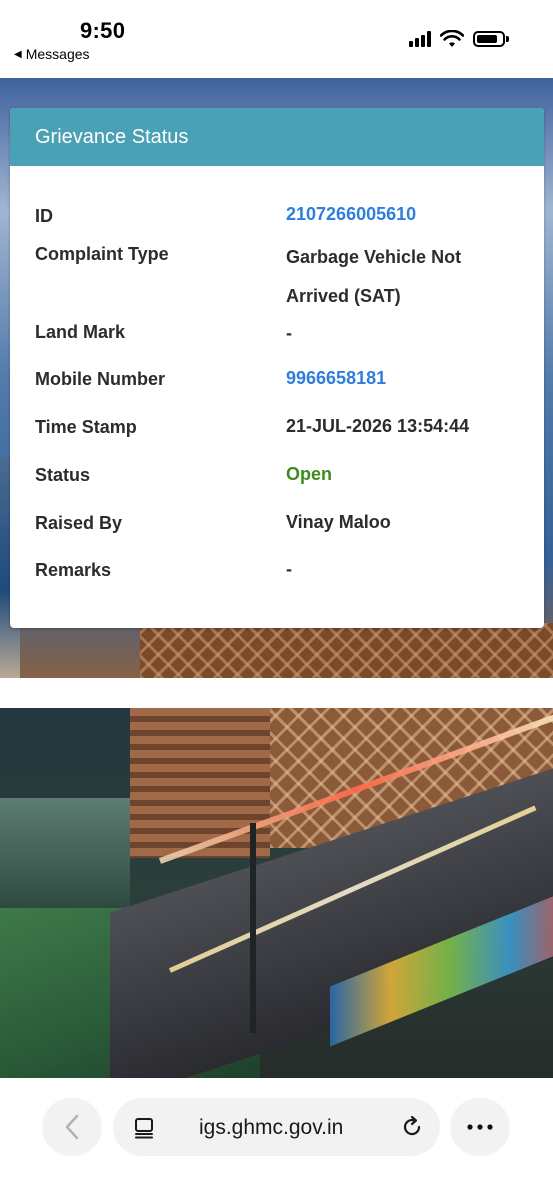 The image size is (553, 1200). What do you see at coordinates (73, 570) in the screenshot?
I see `remarks-label: Remarks` at bounding box center [73, 570].